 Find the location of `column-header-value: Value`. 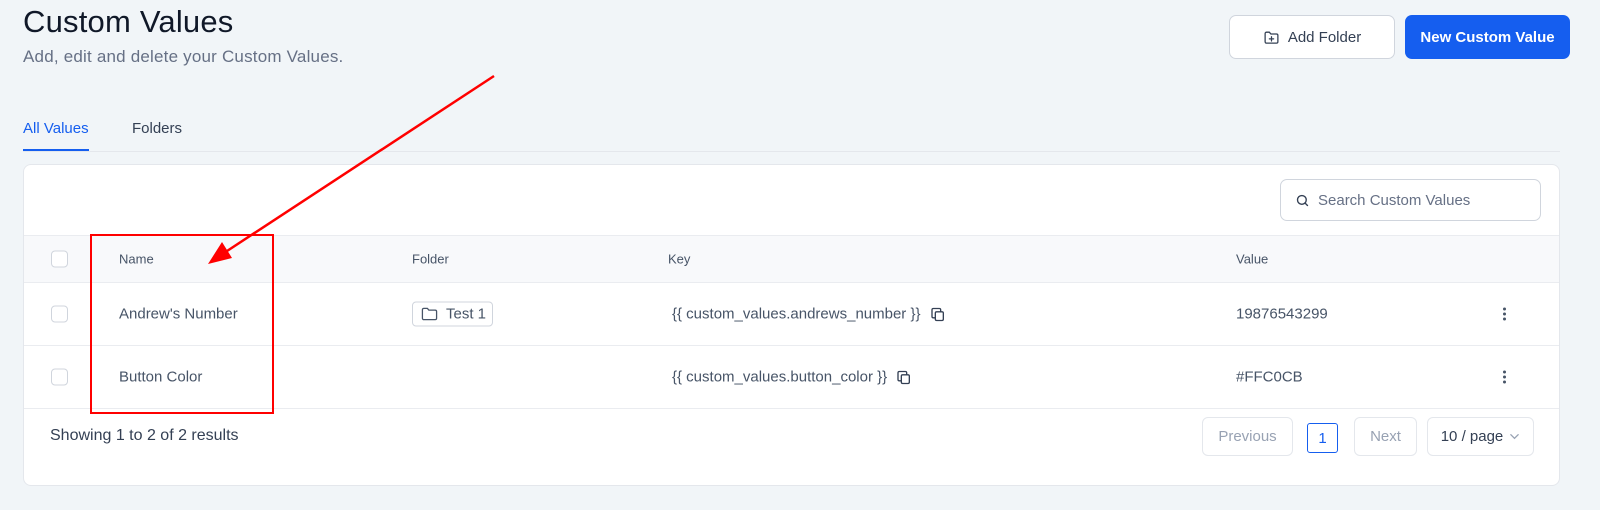

column-header-value: Value is located at coordinates (1252, 259).